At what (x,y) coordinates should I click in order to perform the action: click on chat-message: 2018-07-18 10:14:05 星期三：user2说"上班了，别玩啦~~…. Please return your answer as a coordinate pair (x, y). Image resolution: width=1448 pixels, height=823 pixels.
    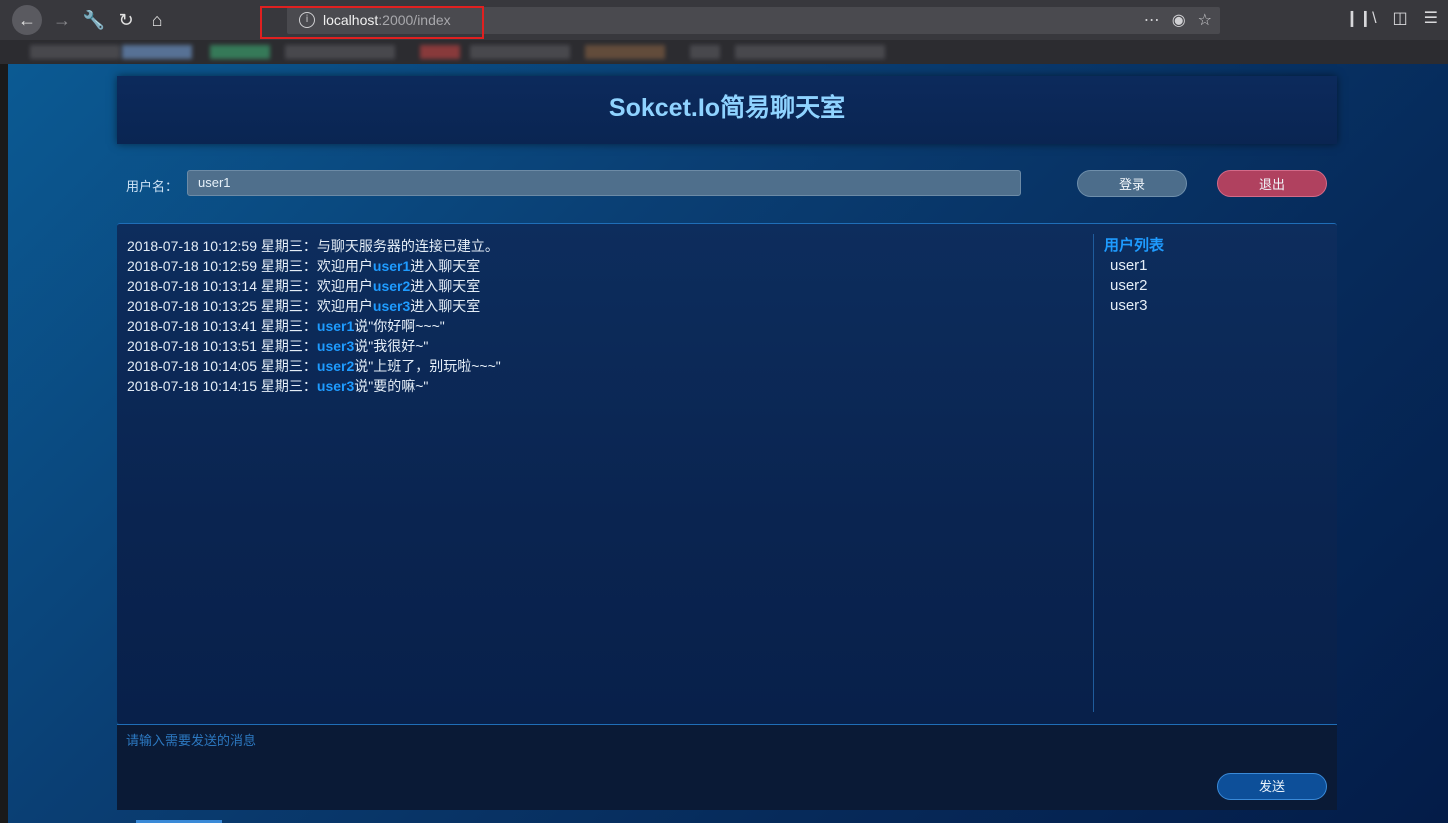
    Looking at the image, I should click on (607, 366).